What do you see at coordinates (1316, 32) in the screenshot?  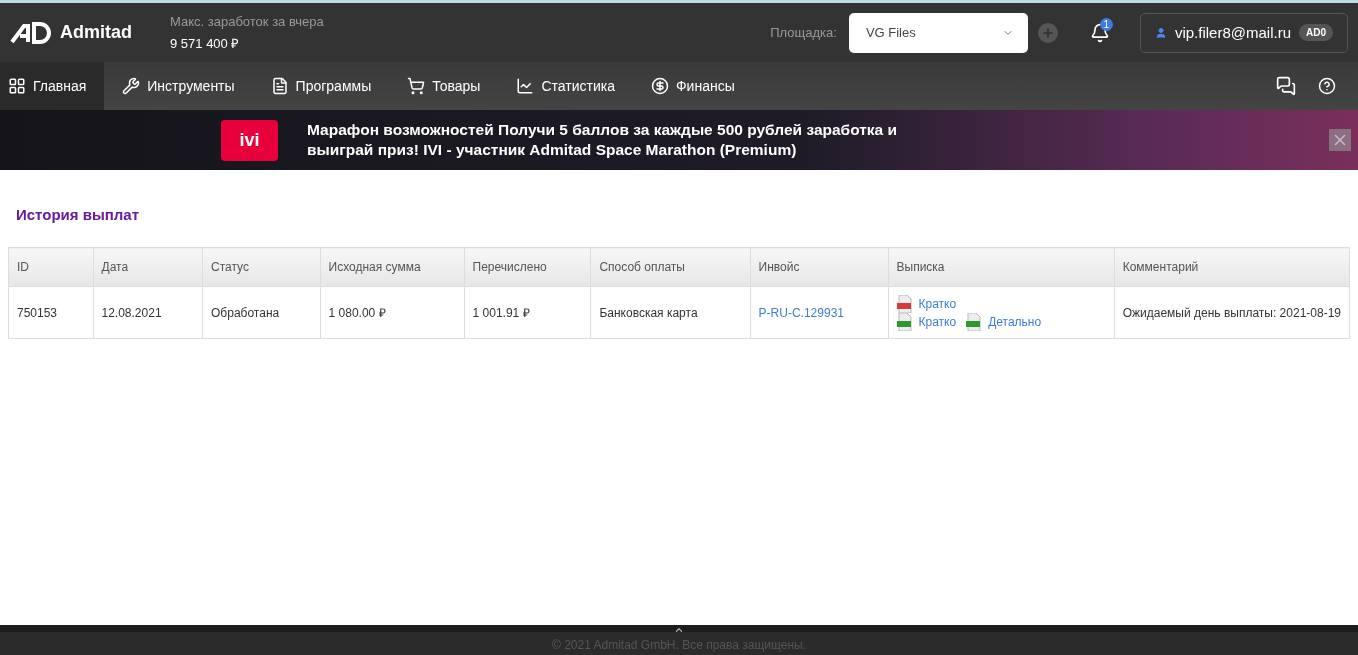 I see `account-badge: AD0` at bounding box center [1316, 32].